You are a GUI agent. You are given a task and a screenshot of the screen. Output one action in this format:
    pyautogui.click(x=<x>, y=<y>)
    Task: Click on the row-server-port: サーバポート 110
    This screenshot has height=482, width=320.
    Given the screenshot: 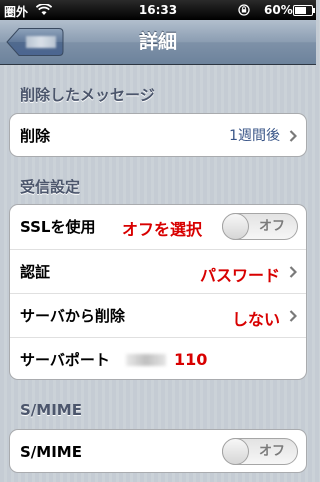 What is the action you would take?
    pyautogui.click(x=158, y=359)
    